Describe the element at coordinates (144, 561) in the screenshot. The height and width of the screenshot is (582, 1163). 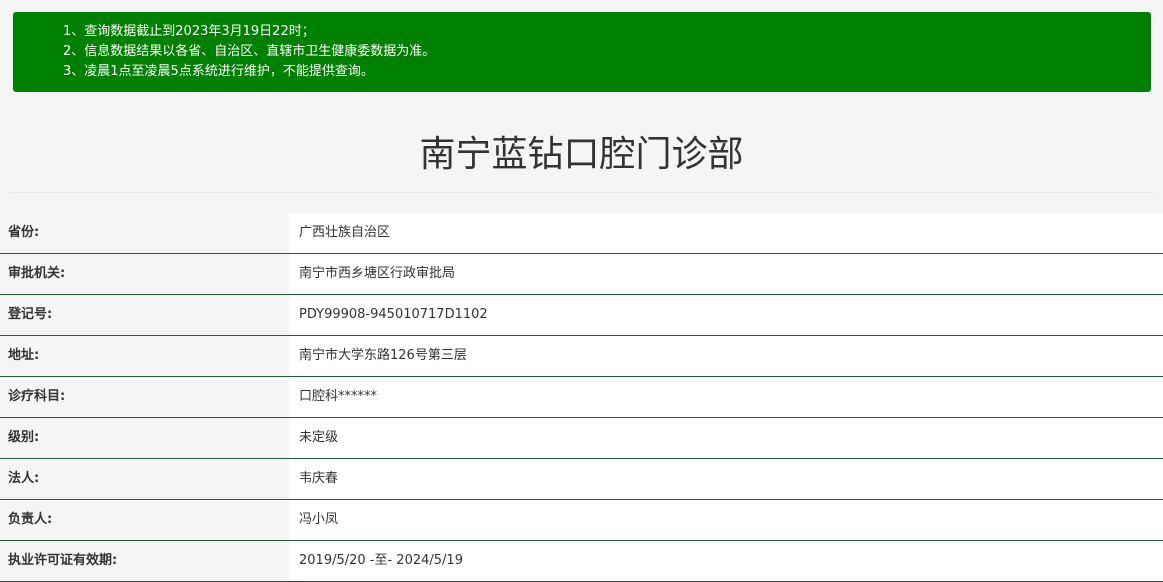
I see `license-validity-label: 执业许可证有效期:` at that location.